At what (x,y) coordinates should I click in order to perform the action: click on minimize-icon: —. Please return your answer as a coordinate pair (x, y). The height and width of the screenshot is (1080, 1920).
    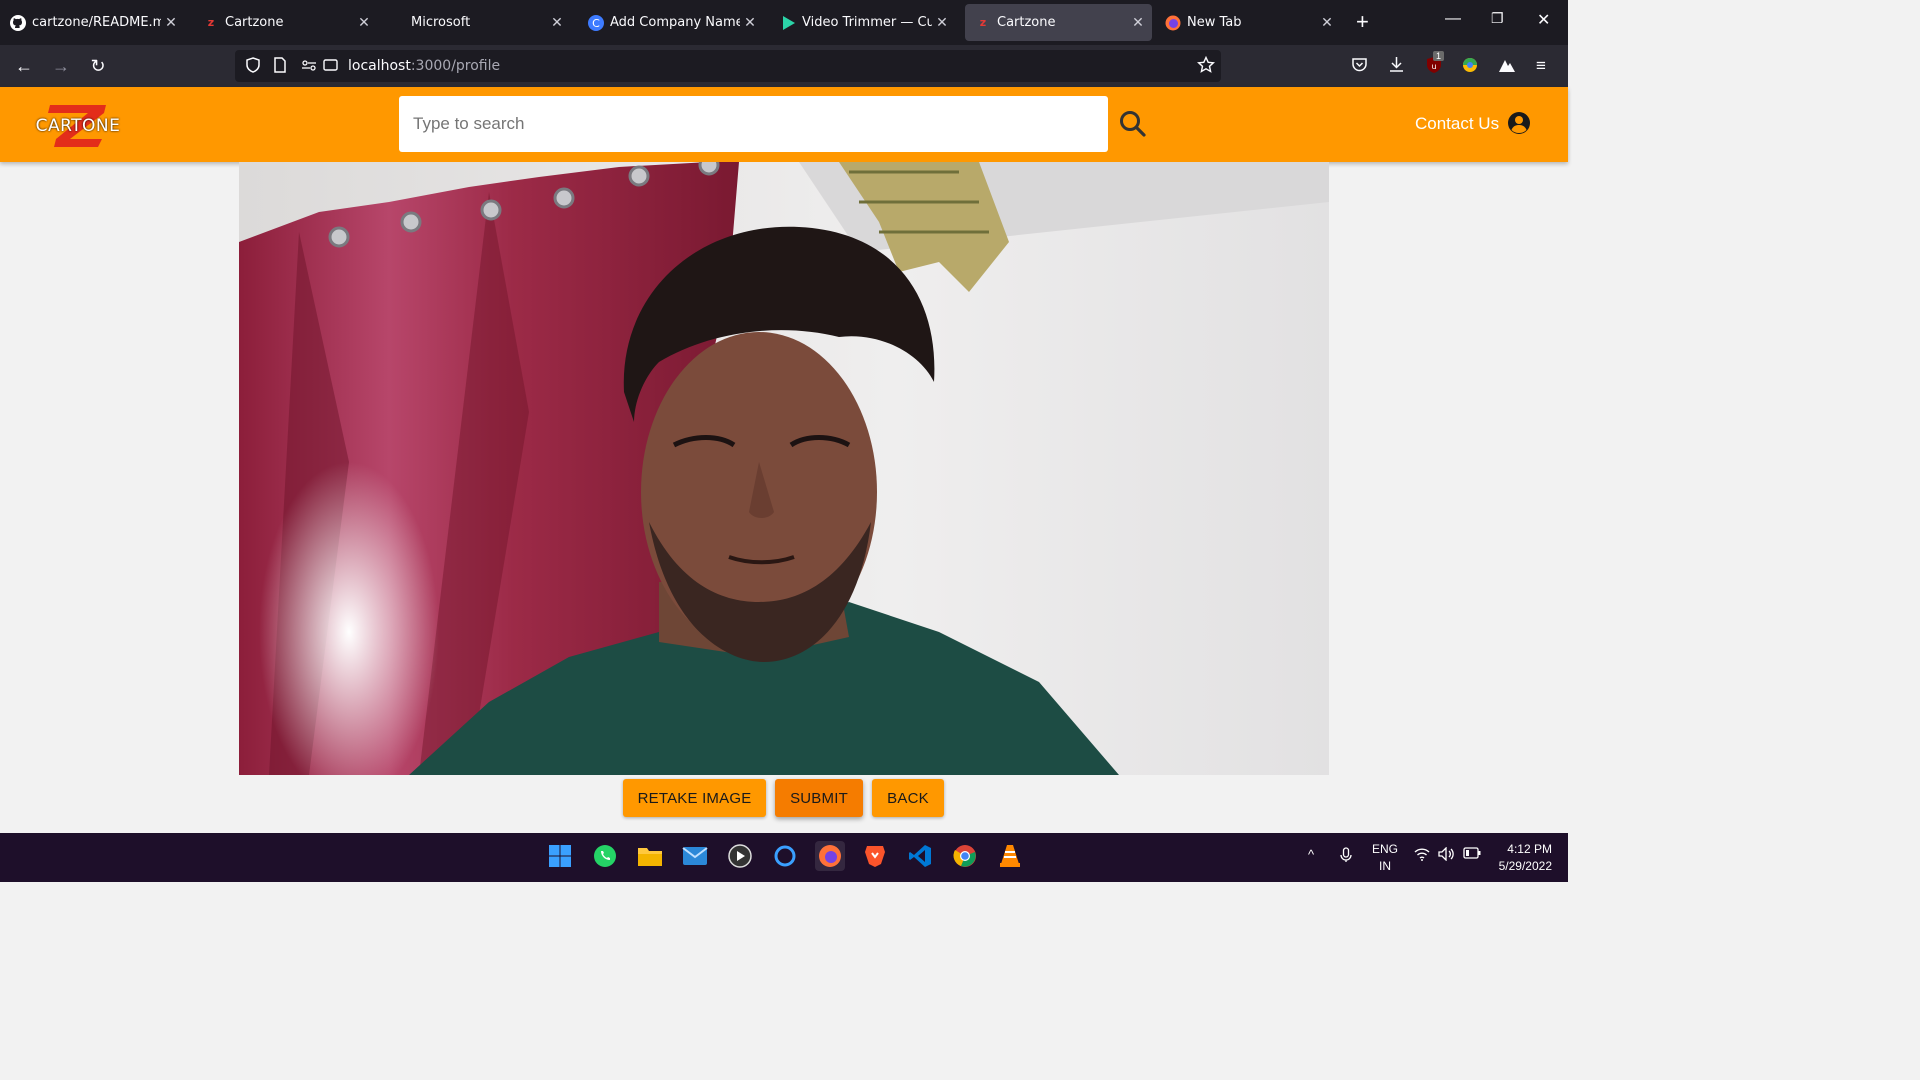
    Looking at the image, I should click on (1453, 19).